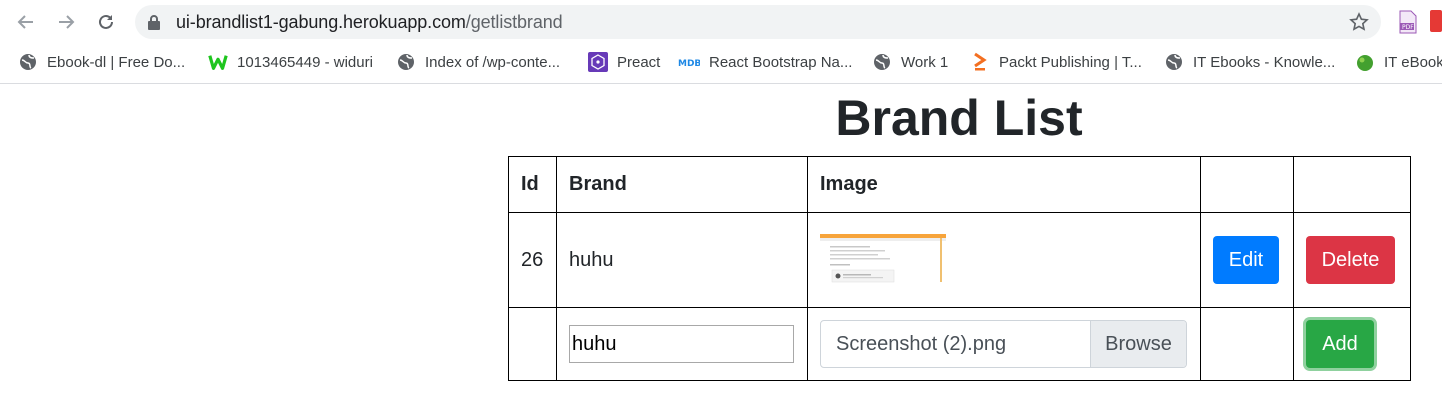 The width and height of the screenshot is (1442, 406). I want to click on packt-icon, so click(980, 62).